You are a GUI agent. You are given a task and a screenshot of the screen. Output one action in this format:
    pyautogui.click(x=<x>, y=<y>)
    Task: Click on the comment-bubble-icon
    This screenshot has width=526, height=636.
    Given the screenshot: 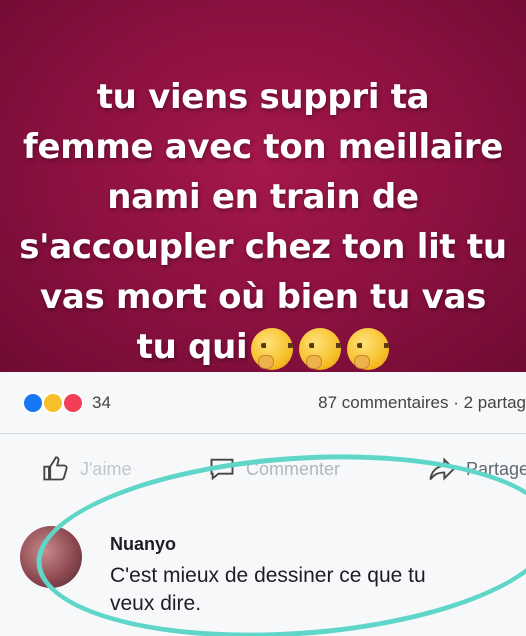 What is the action you would take?
    pyautogui.click(x=222, y=469)
    